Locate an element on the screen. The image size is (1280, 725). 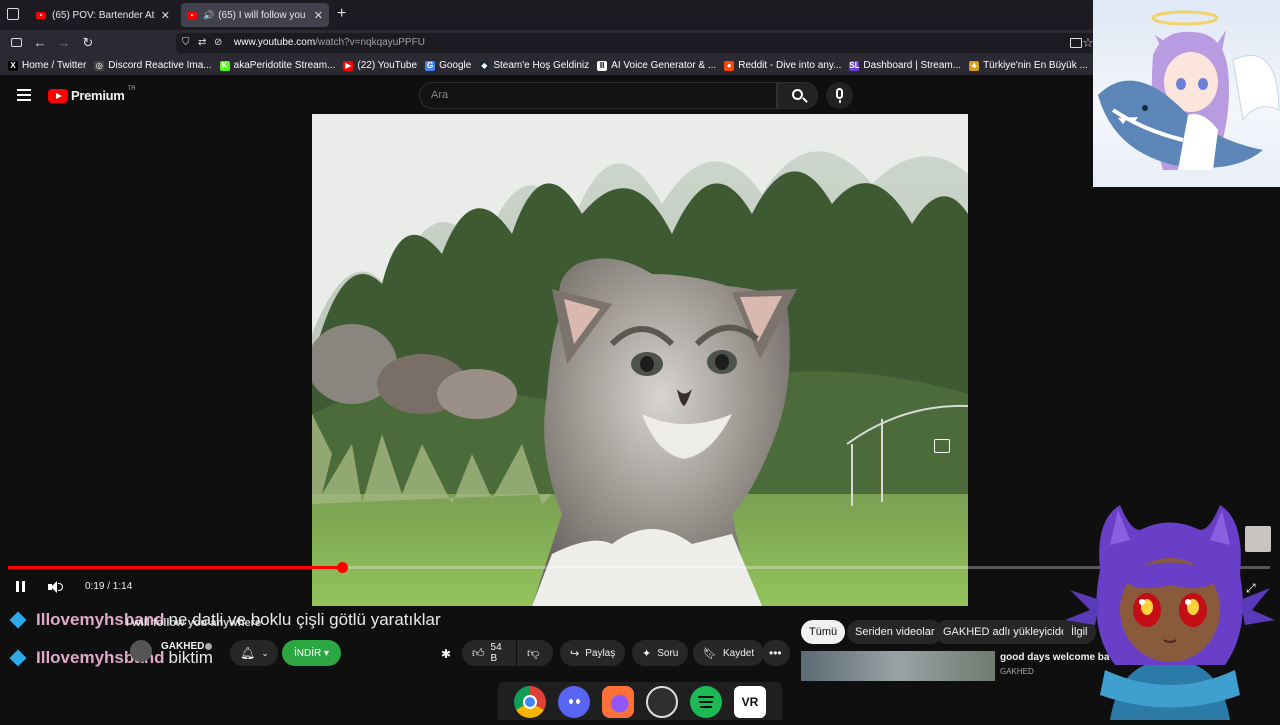
filter-chip: Seriden videolar is located at coordinates (895, 632).